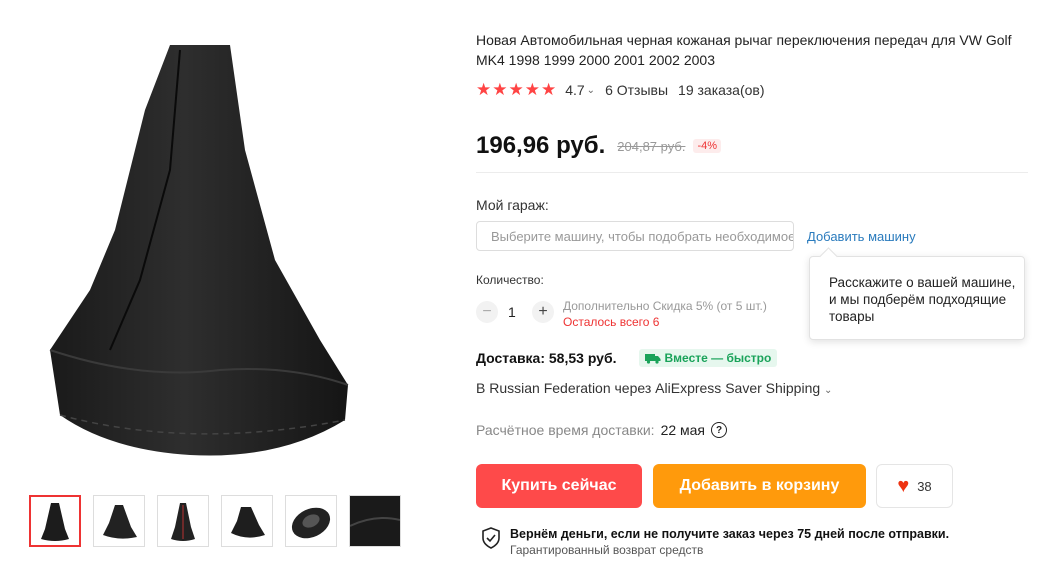 This screenshot has height=566, width=1043. What do you see at coordinates (512, 312) in the screenshot?
I see `quantity-value: 1` at bounding box center [512, 312].